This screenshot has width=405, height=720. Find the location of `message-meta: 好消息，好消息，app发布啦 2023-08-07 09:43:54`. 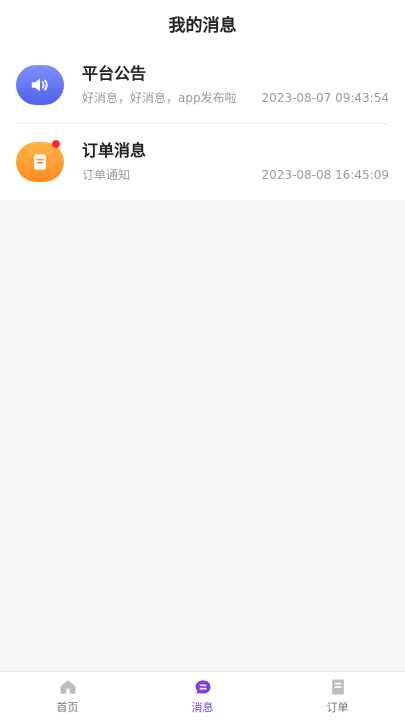

message-meta: 好消息，好消息，app发布啦 2023-08-07 09:43:54 is located at coordinates (235, 98).